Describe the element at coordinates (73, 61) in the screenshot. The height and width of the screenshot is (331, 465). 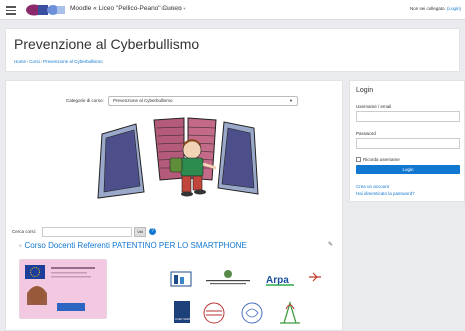
I see `breadcrumb-current: Prevenzione al Cyberbullismo` at that location.